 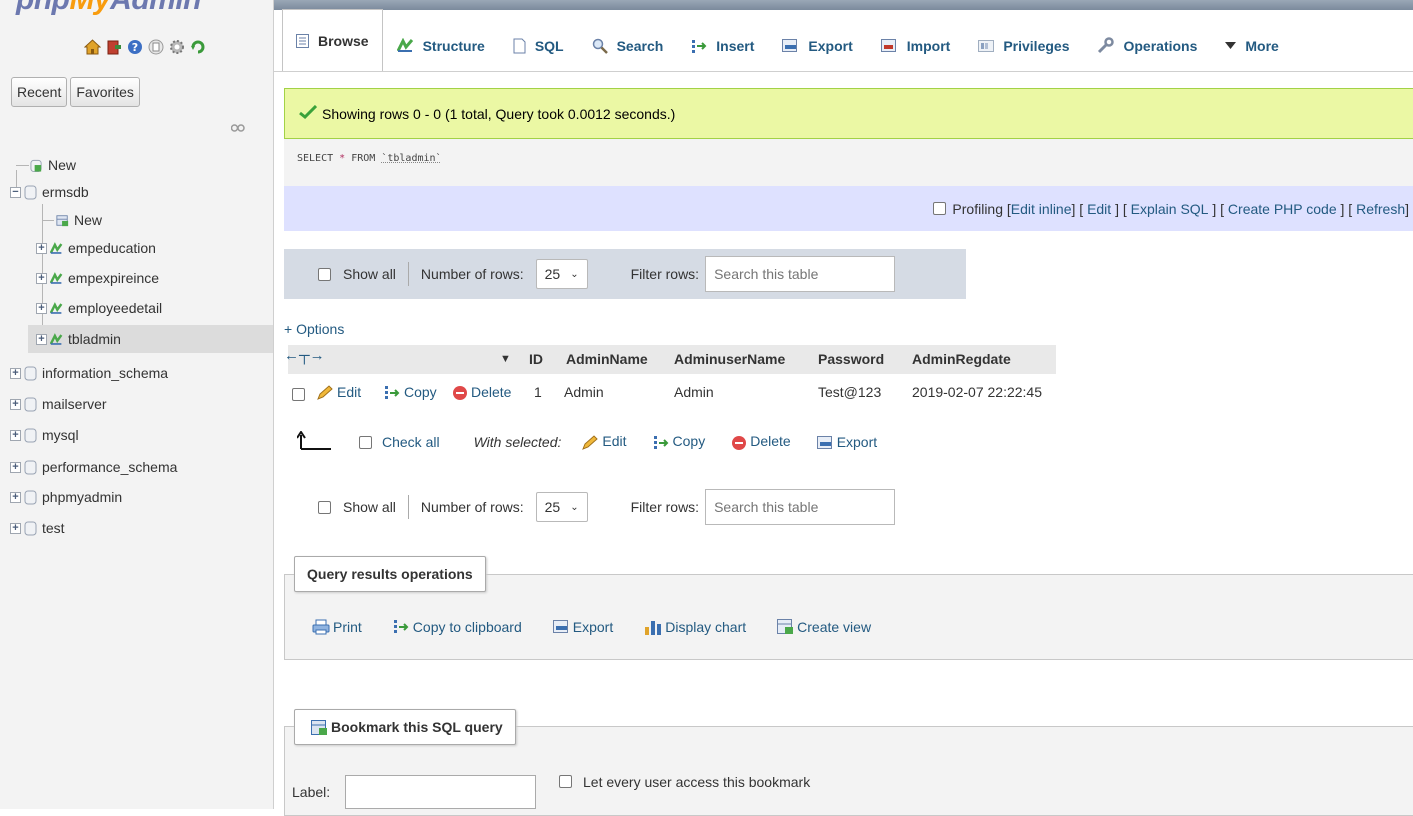 I want to click on tree-item-mysql: + mysql, so click(x=44, y=435).